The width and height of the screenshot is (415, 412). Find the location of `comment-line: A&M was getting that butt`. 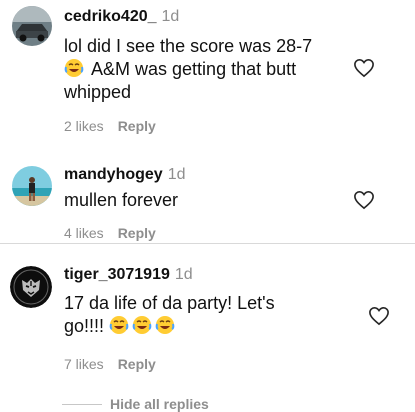

comment-line: A&M was getting that butt is located at coordinates (188, 69).